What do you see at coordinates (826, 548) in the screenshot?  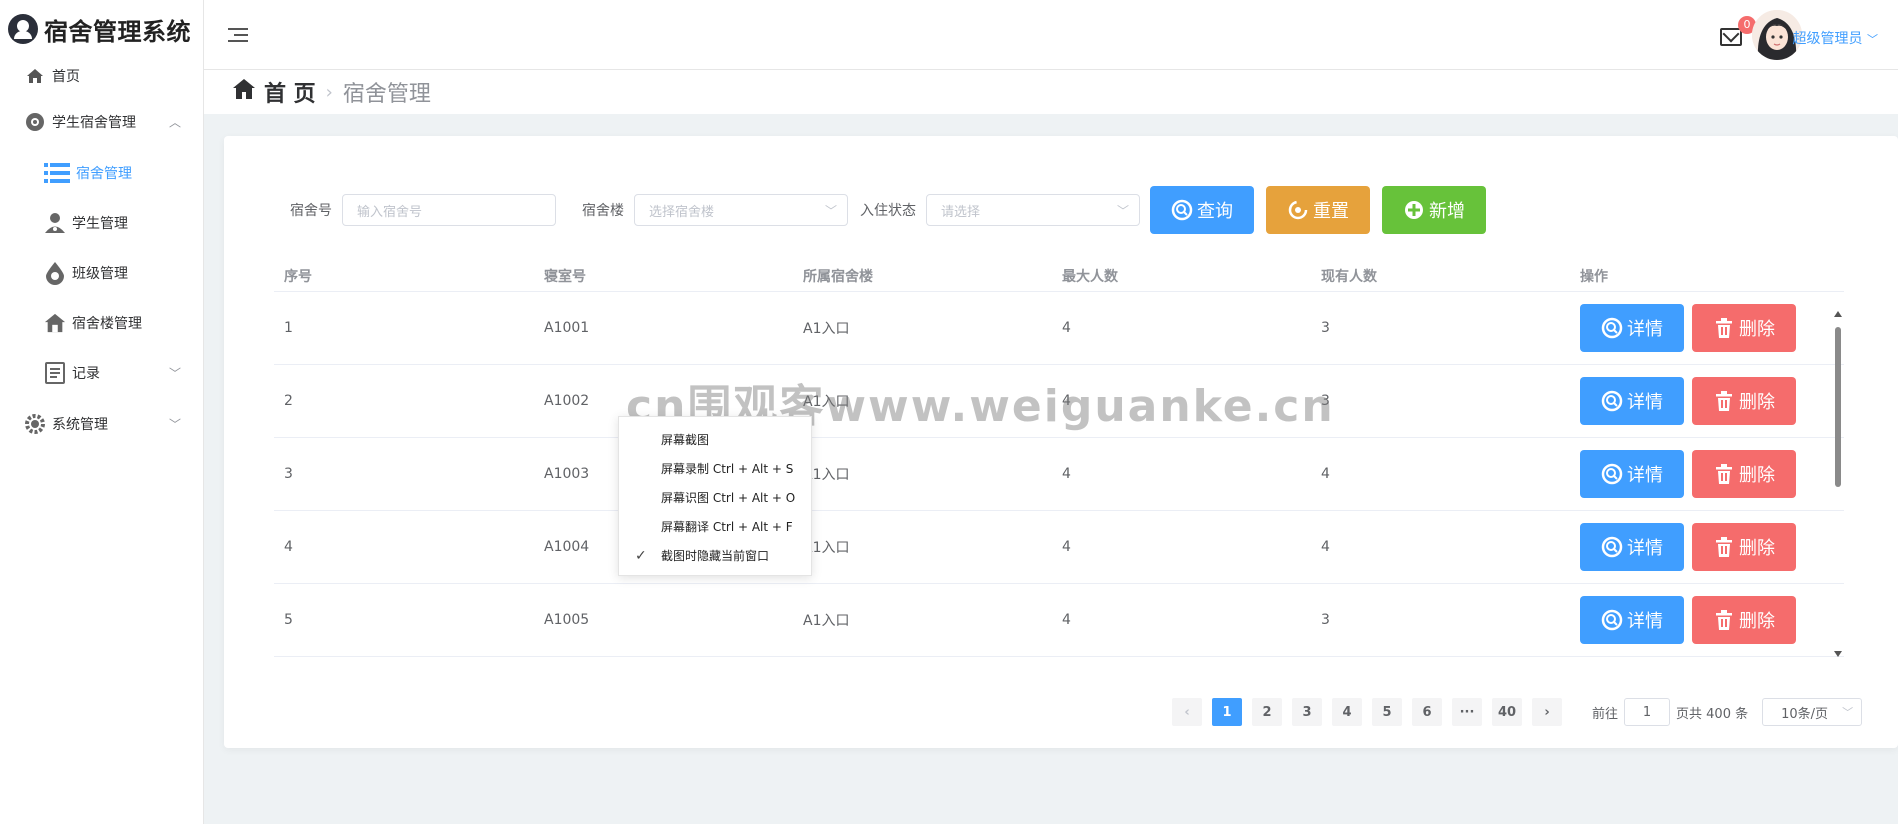 I see `table-cell: A1入口` at bounding box center [826, 548].